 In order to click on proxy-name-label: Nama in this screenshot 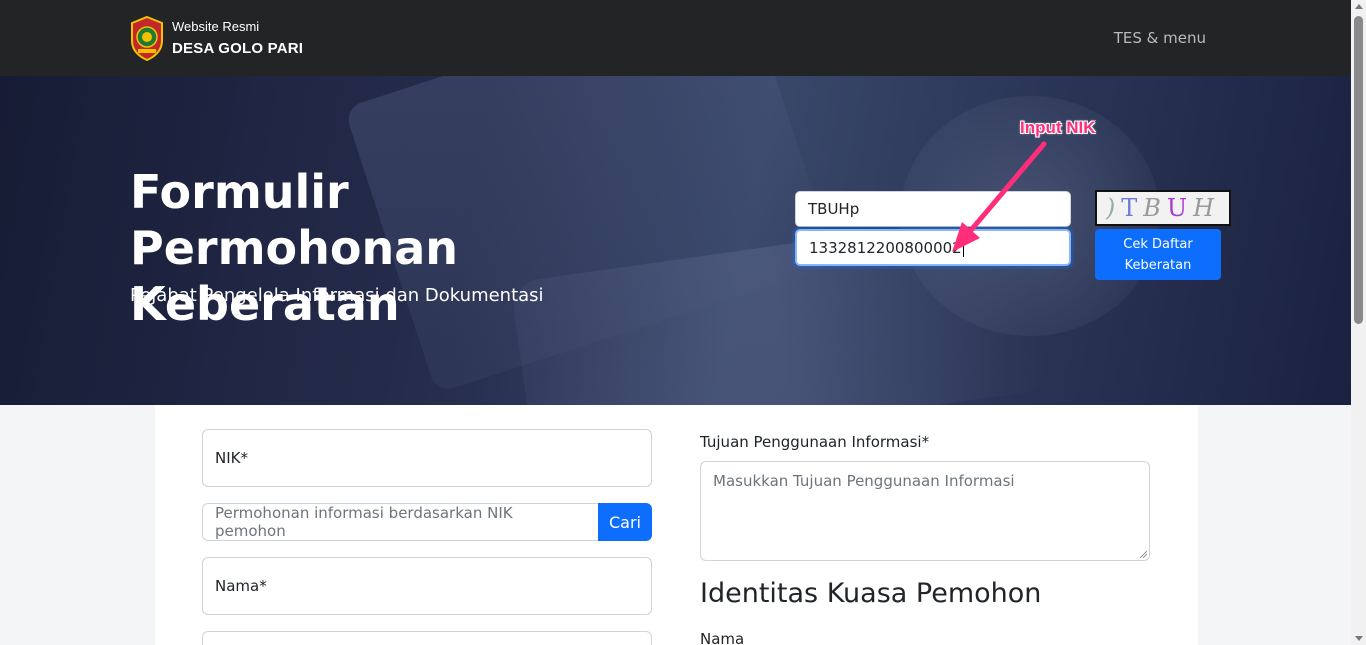, I will do `click(722, 637)`.